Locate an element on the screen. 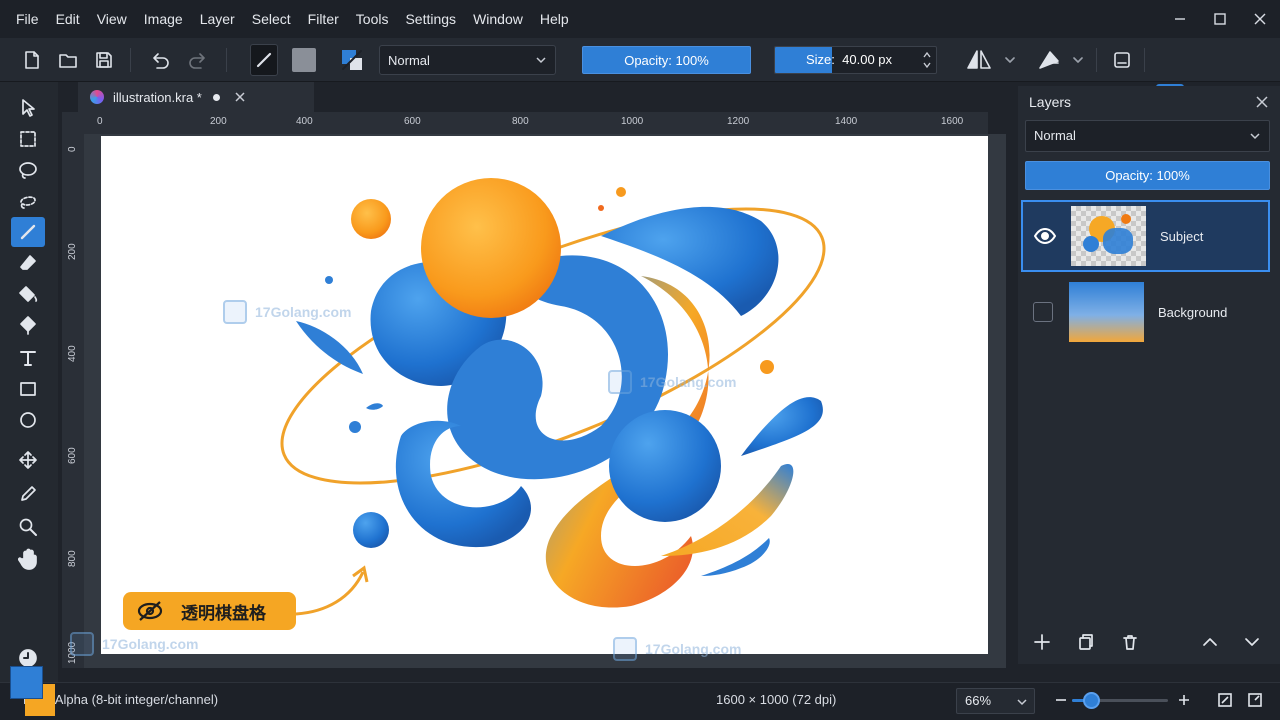 This screenshot has width=1280, height=720. ellipse-tool is located at coordinates (28, 420).